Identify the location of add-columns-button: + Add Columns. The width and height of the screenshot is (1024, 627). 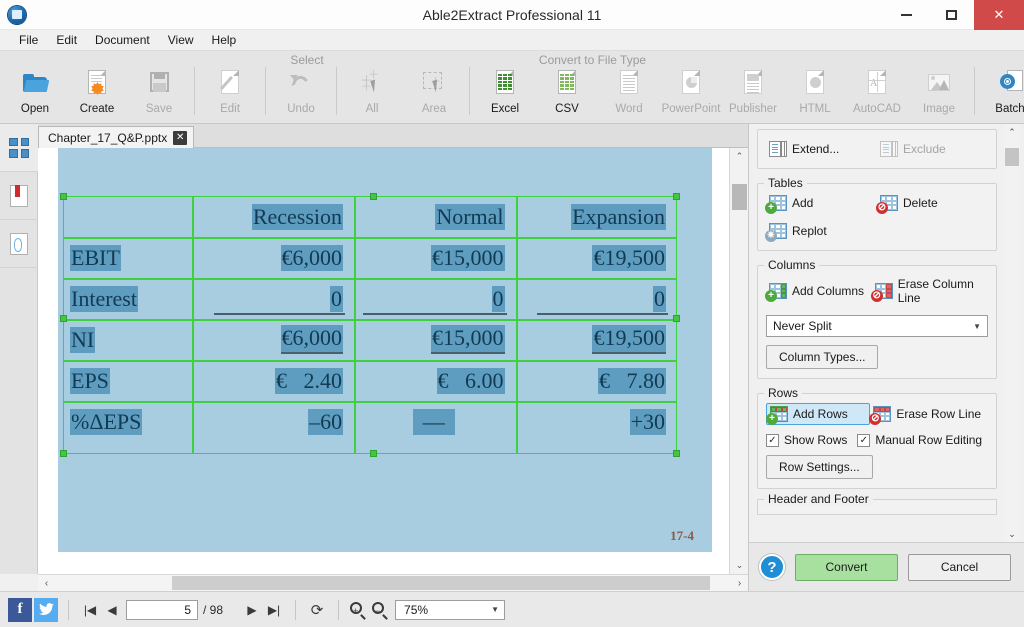
(818, 291).